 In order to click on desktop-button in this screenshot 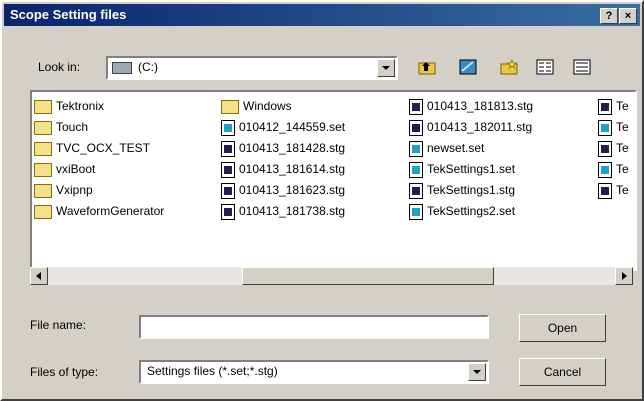, I will do `click(468, 67)`.